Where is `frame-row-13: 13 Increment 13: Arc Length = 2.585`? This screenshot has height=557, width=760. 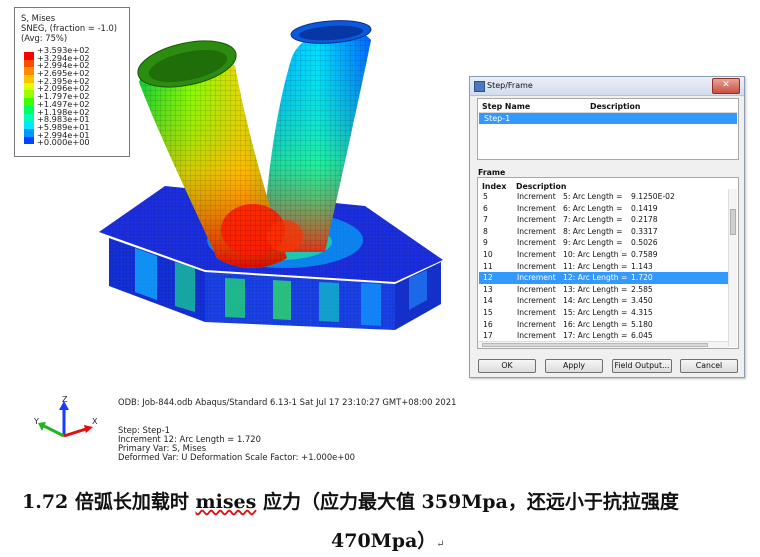 frame-row-13: 13 Increment 13: Arc Length = 2.585 is located at coordinates (606, 290).